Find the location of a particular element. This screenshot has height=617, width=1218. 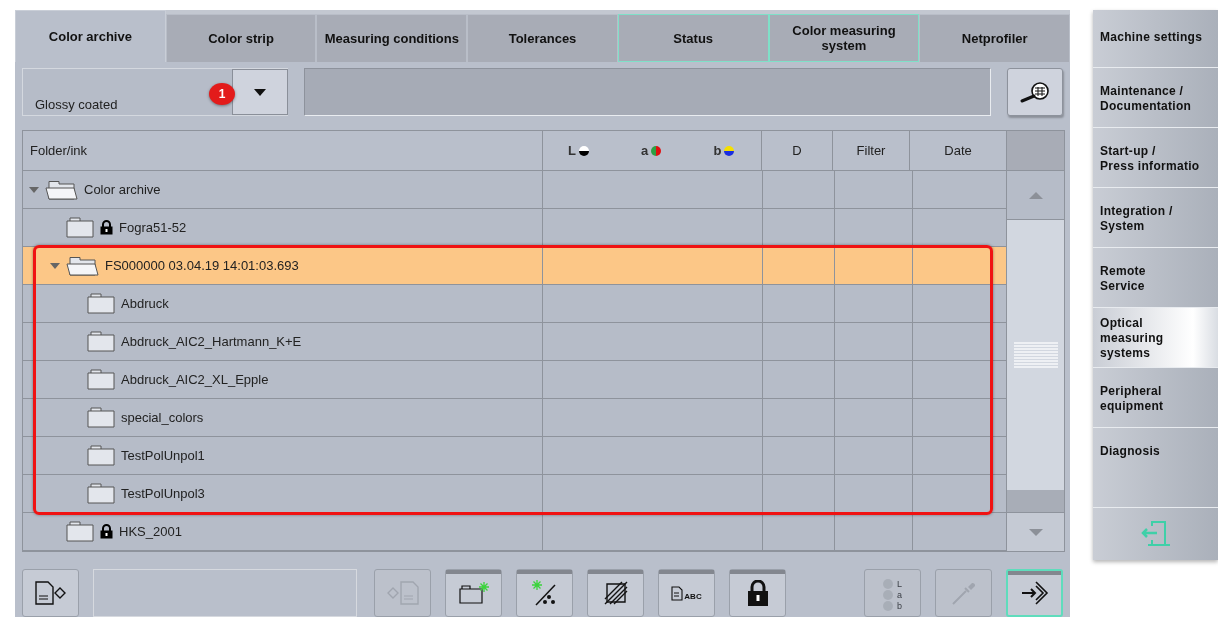

export-button is located at coordinates (50, 593).